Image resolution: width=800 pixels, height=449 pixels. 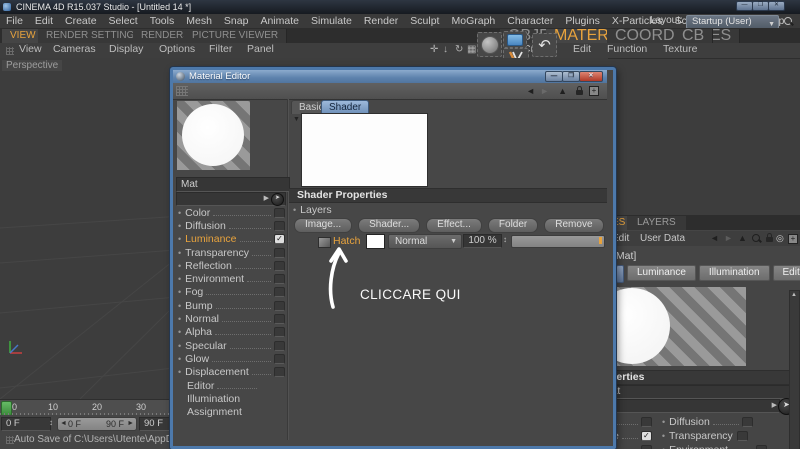 I want to click on menu-render: Render, so click(x=381, y=21).